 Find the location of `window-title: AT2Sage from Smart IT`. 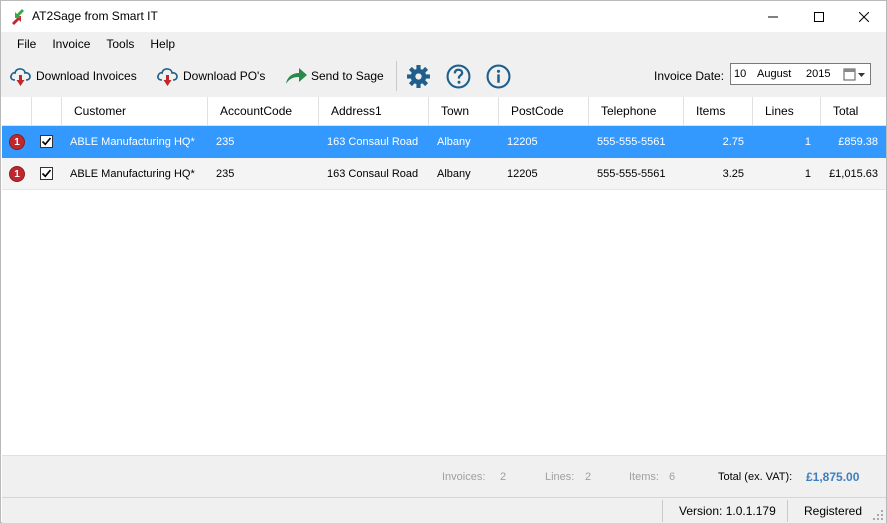

window-title: AT2Sage from Smart IT is located at coordinates (95, 16).